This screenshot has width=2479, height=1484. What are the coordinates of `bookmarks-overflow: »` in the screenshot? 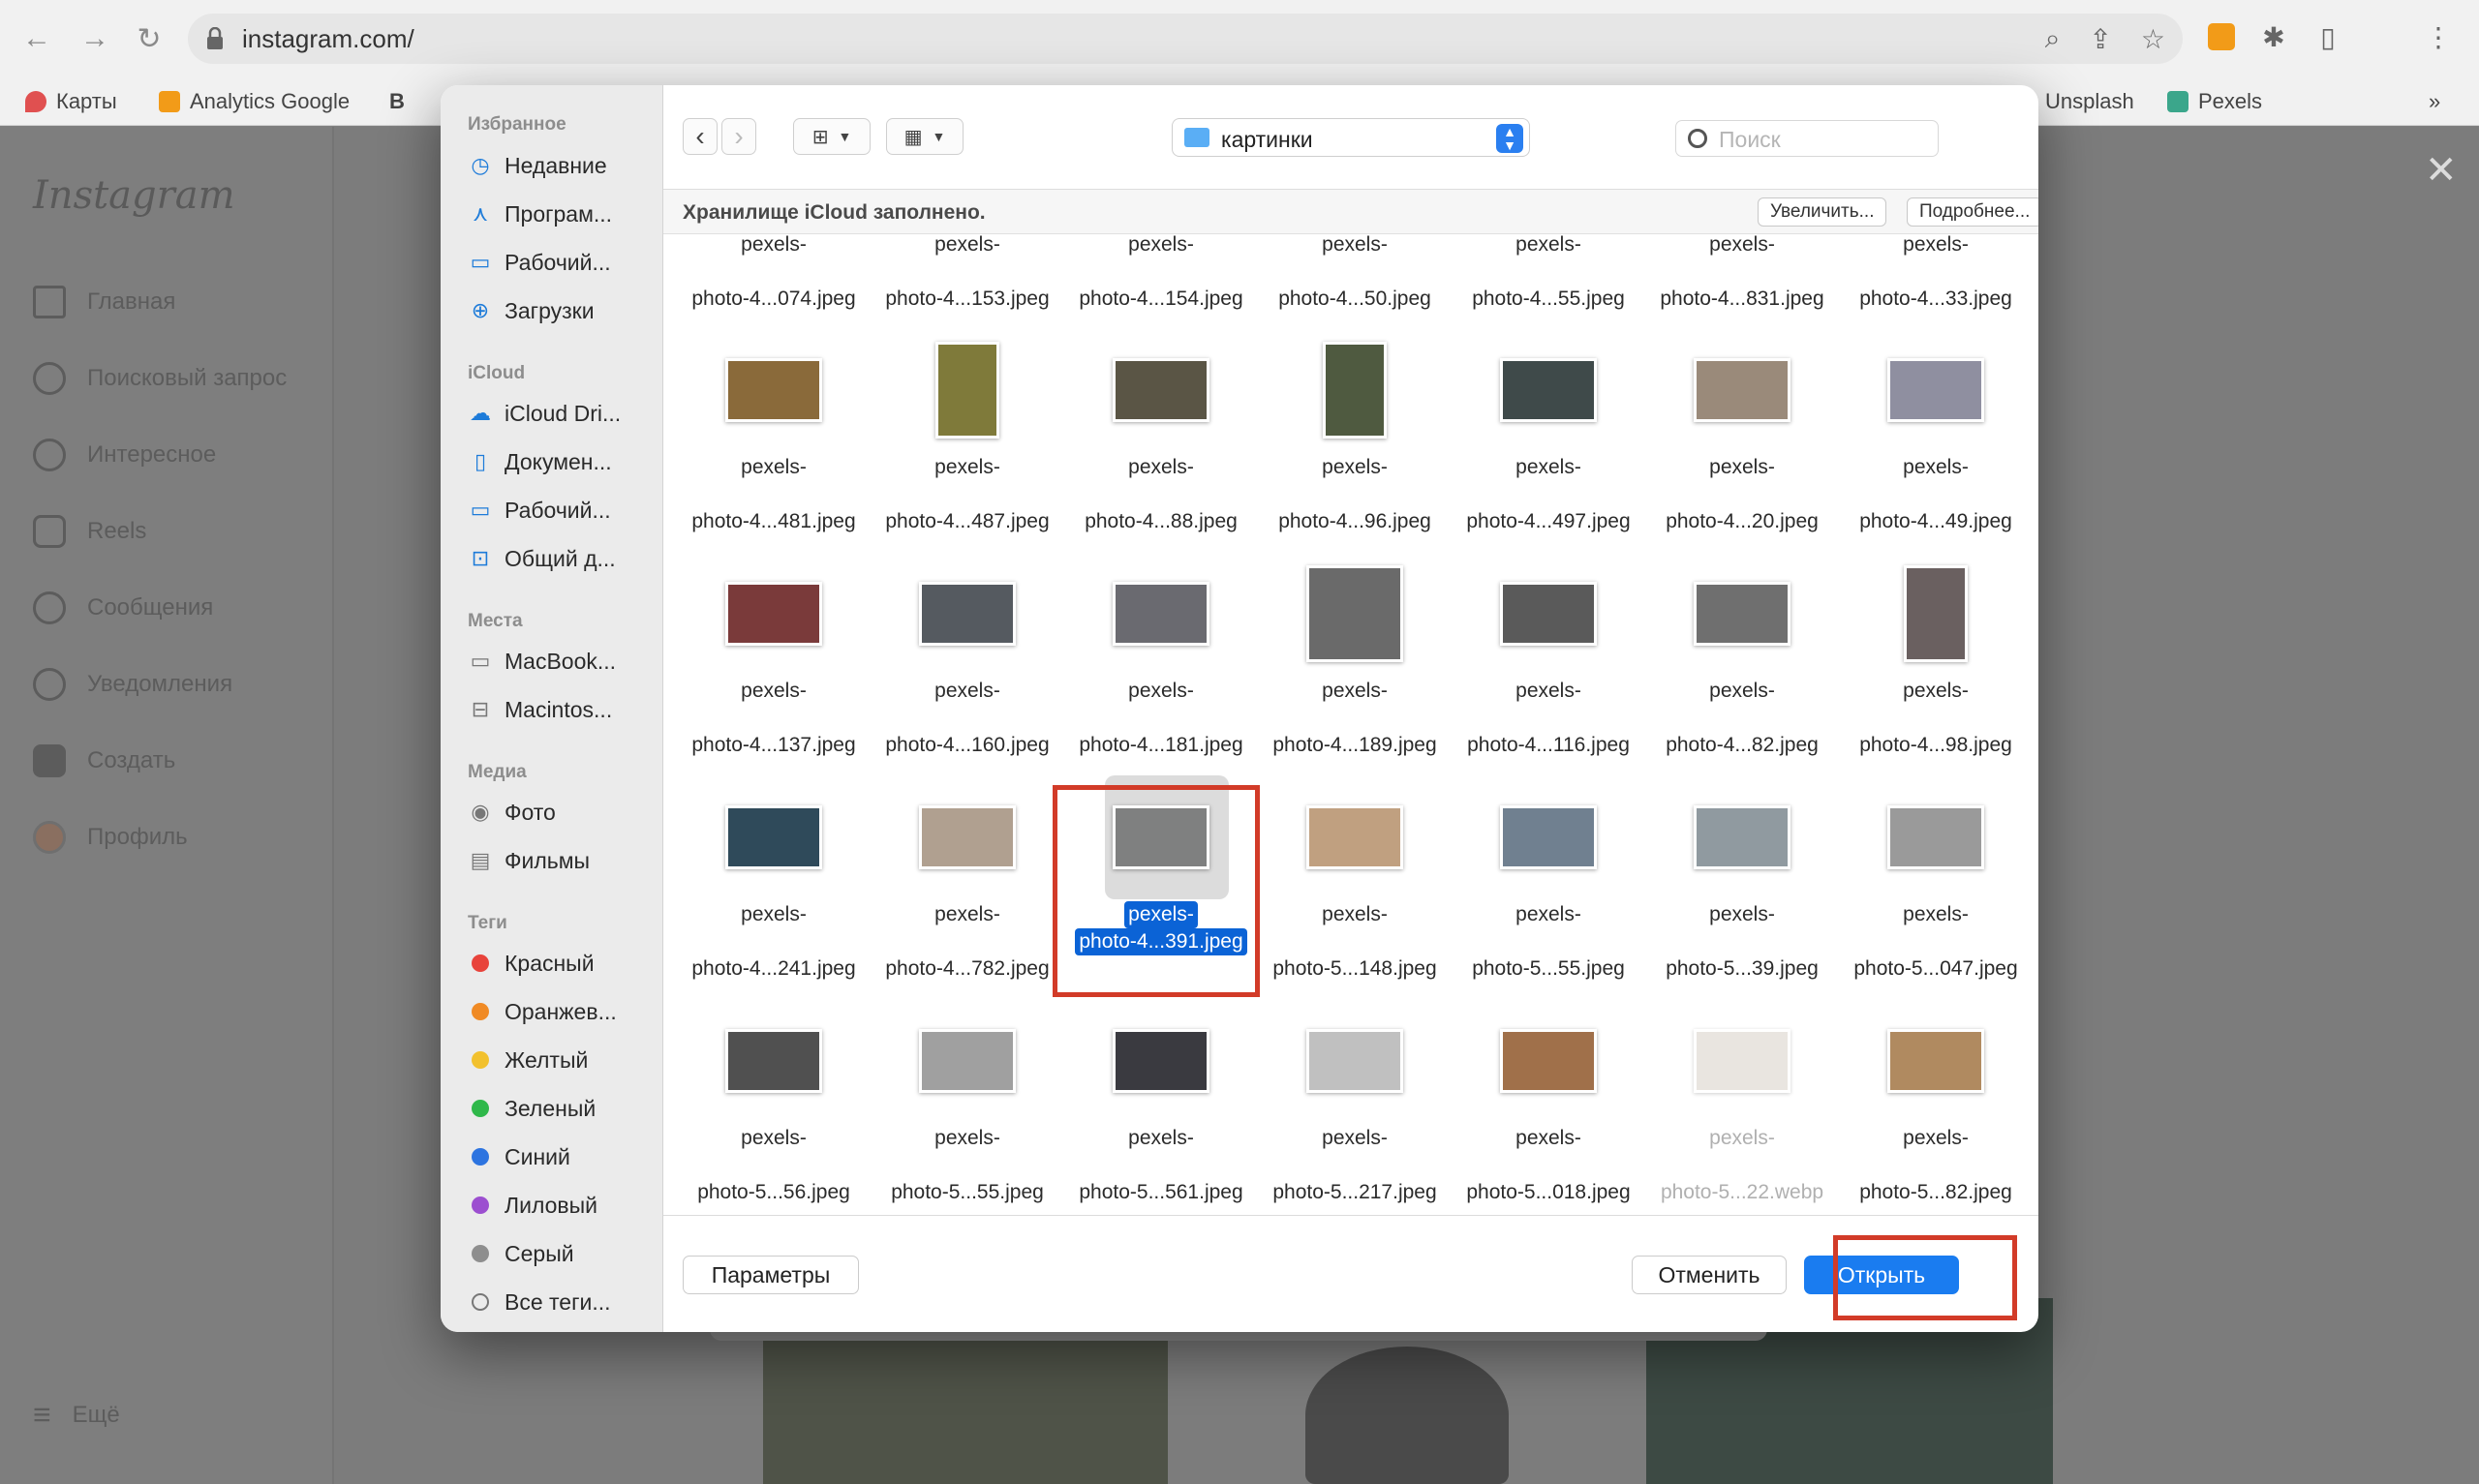 It's located at (2435, 101).